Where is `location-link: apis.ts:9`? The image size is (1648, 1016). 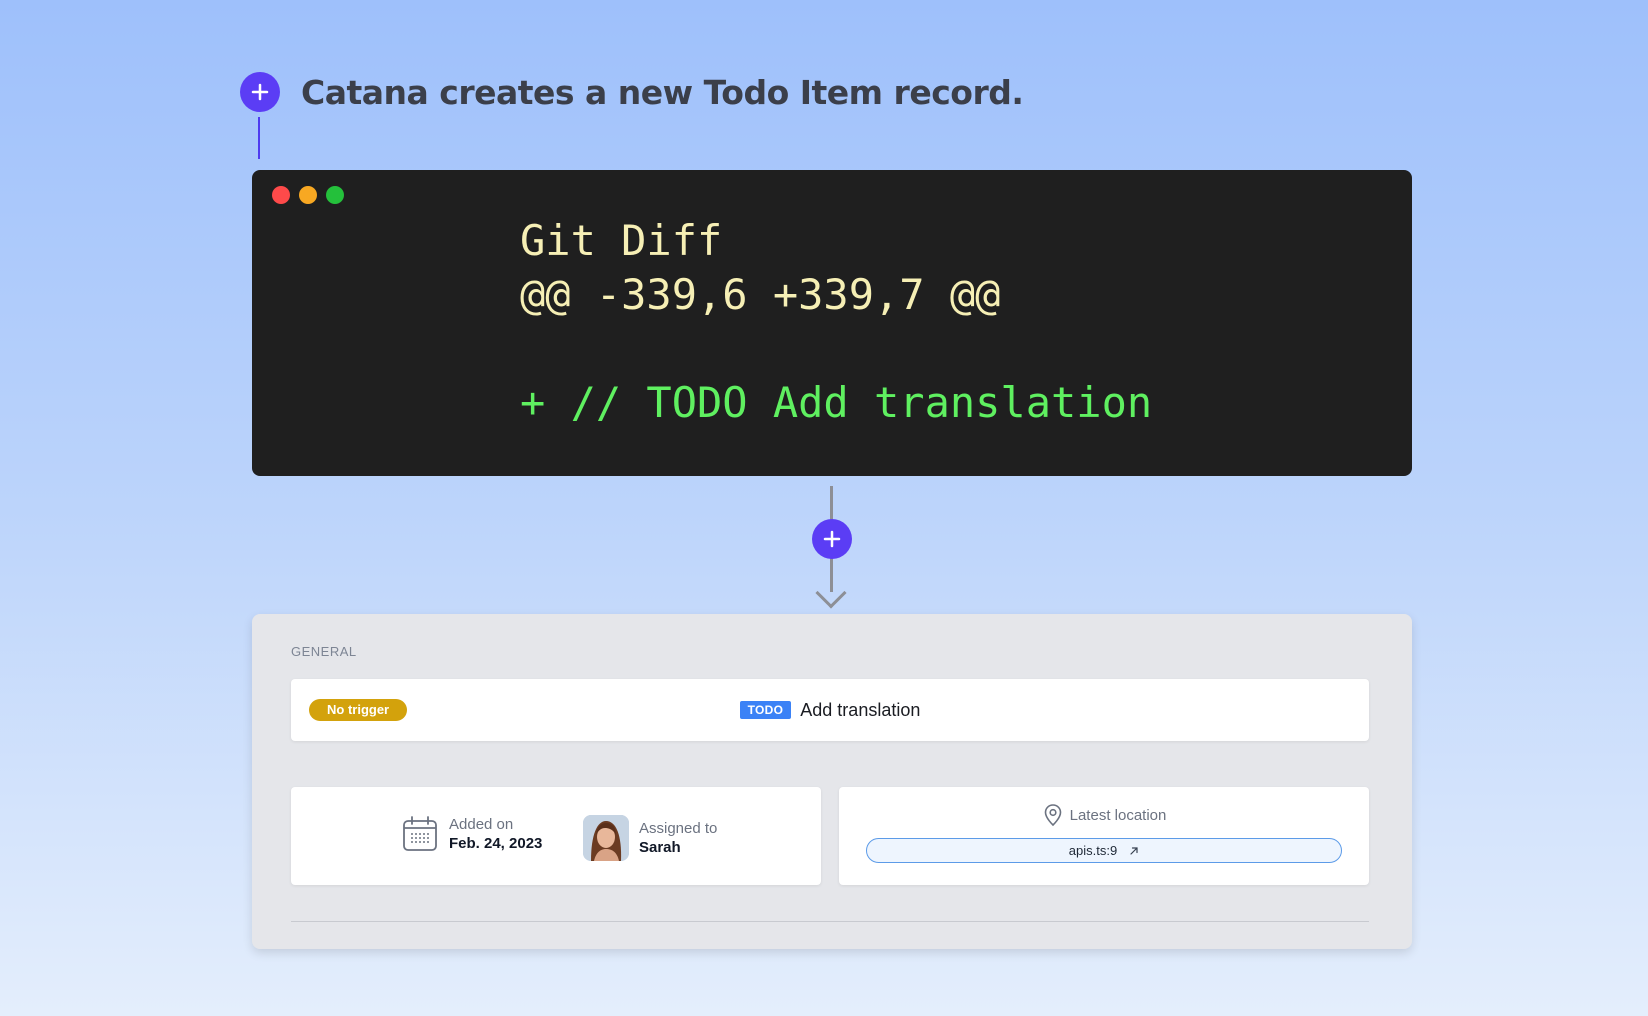 location-link: apis.ts:9 is located at coordinates (1104, 850).